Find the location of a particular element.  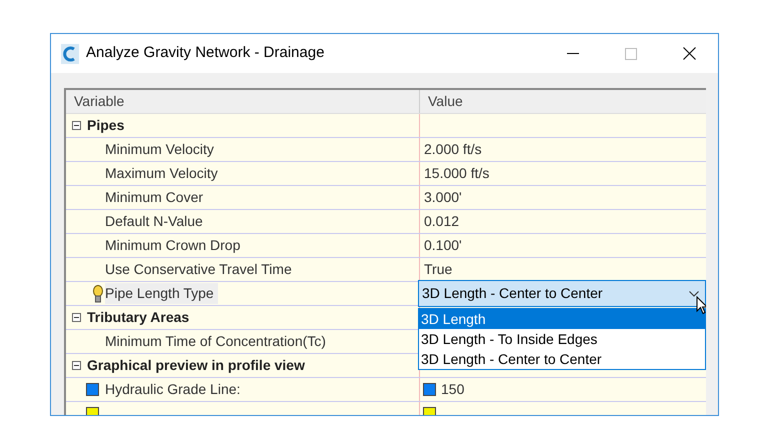

variable-label: Minimum Time of Concentration(Tc) is located at coordinates (215, 341).